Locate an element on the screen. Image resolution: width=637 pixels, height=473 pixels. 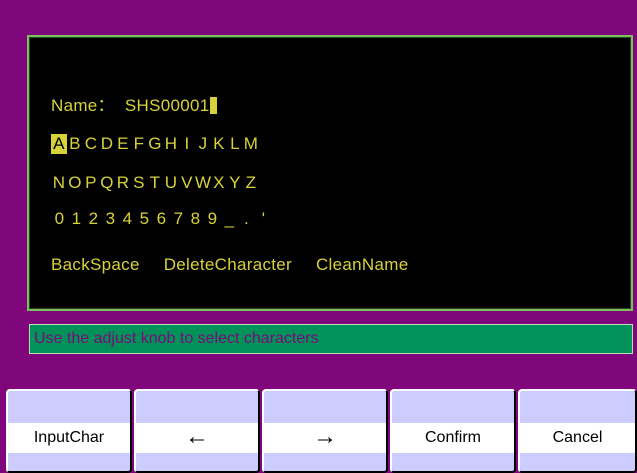
char-key: W is located at coordinates (203, 183).